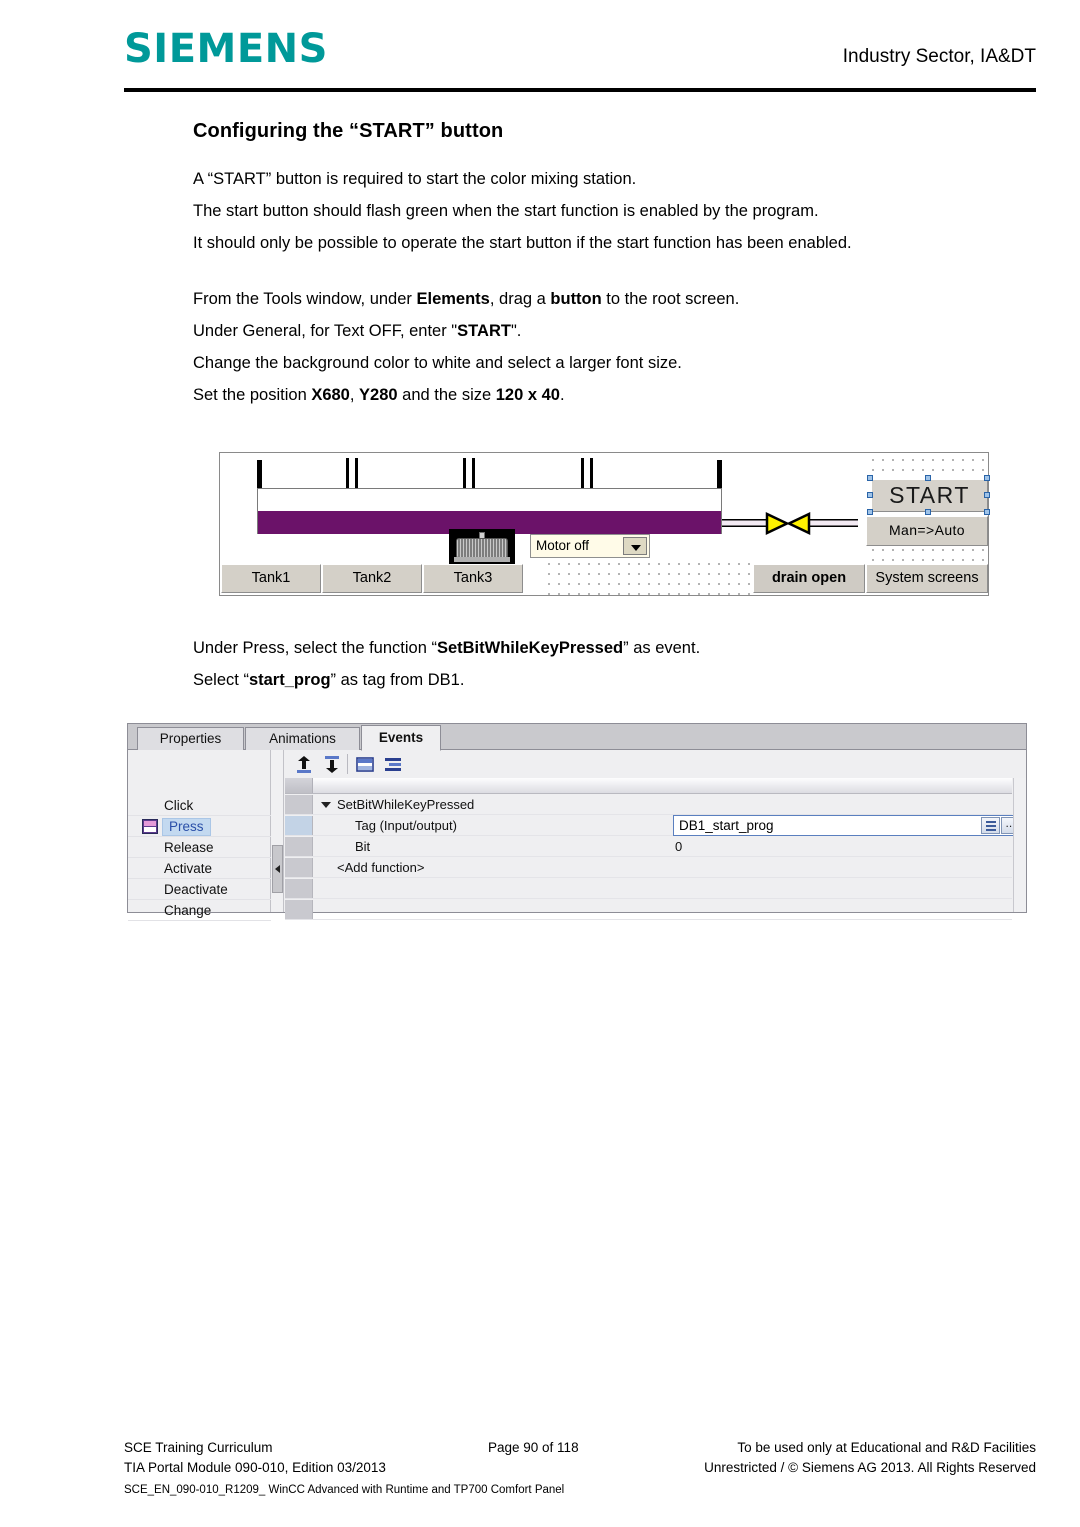 Image resolution: width=1080 pixels, height=1527 pixels. Describe the element at coordinates (928, 478) in the screenshot. I see `selection-handle-tc` at that location.